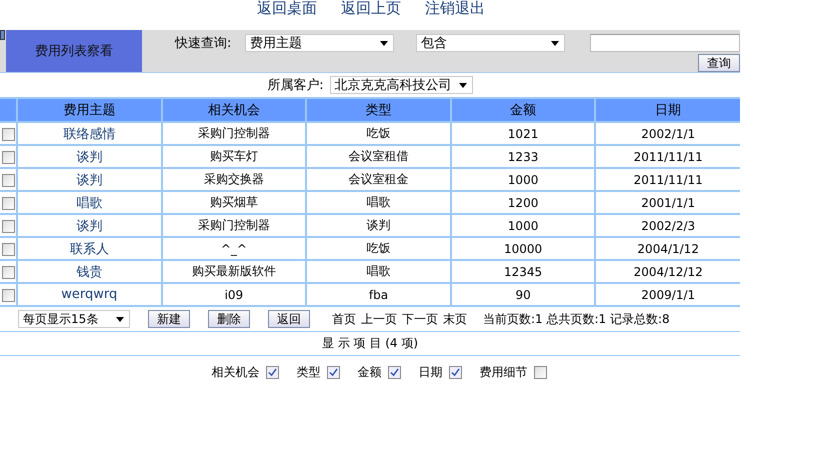 The image size is (819, 460). Describe the element at coordinates (370, 344) in the screenshot. I see `display-items-title: 显 示 项 目 (4 项)` at that location.